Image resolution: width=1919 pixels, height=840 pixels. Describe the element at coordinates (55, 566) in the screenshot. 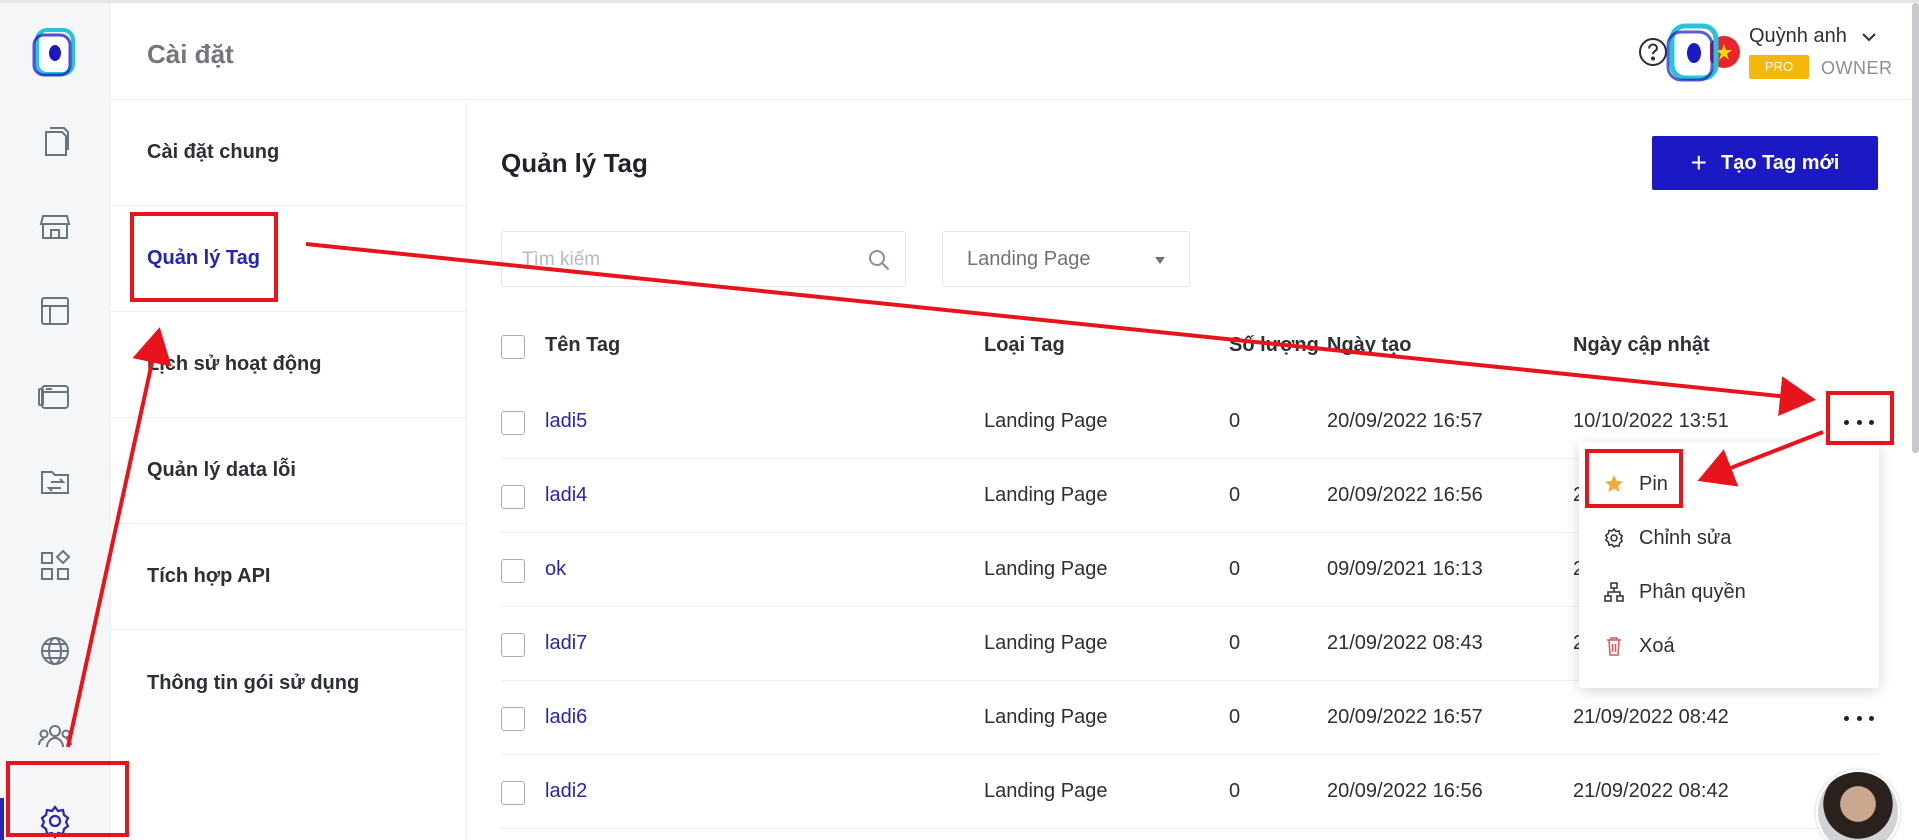

I see `apps-icon` at that location.